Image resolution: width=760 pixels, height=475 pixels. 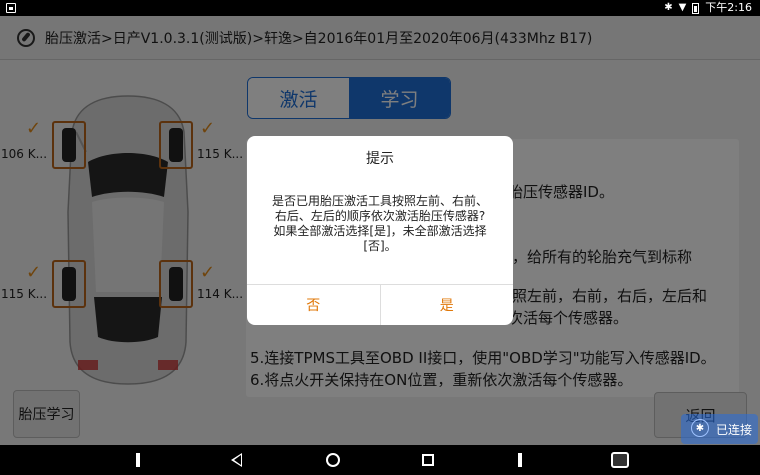 I want to click on dialog-message-line: 右后、左后的顺序依次激活胎压传感器?, so click(x=380, y=216).